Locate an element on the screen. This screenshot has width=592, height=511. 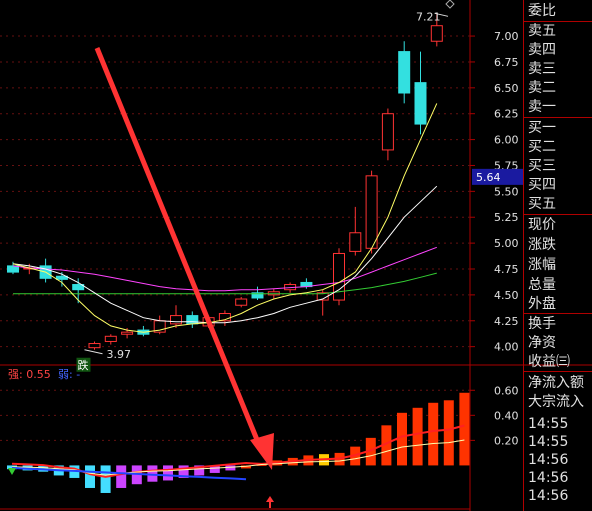
high-price-label: 7.21 is located at coordinates (428, 16).